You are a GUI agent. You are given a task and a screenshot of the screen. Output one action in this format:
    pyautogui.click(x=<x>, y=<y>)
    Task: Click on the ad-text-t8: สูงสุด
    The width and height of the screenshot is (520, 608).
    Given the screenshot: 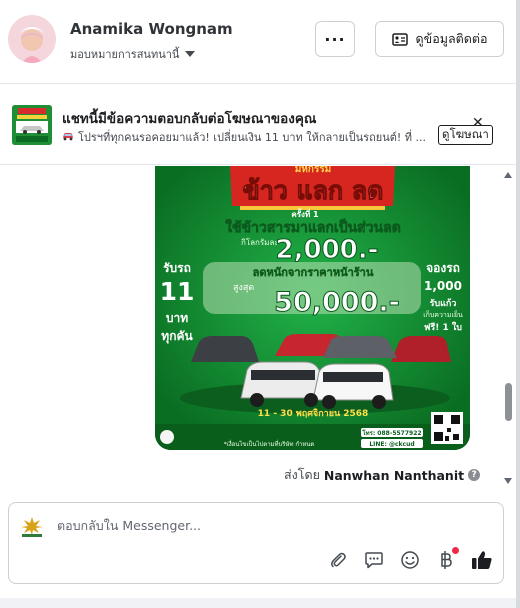 What is the action you would take?
    pyautogui.click(x=243, y=288)
    